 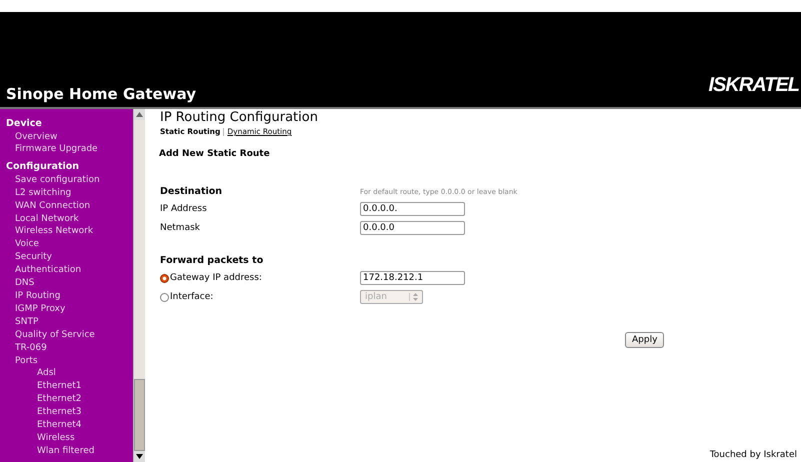 I want to click on site-title: Sinope Home Gateway, so click(x=101, y=94).